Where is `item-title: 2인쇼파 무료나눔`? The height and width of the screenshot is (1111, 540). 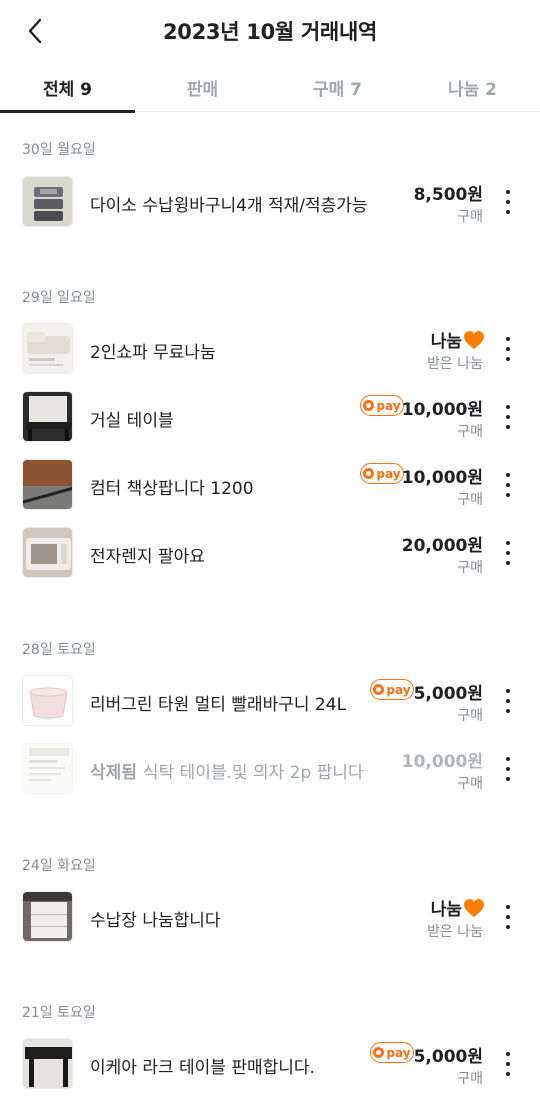 item-title: 2인쇼파 무료나눔 is located at coordinates (153, 353).